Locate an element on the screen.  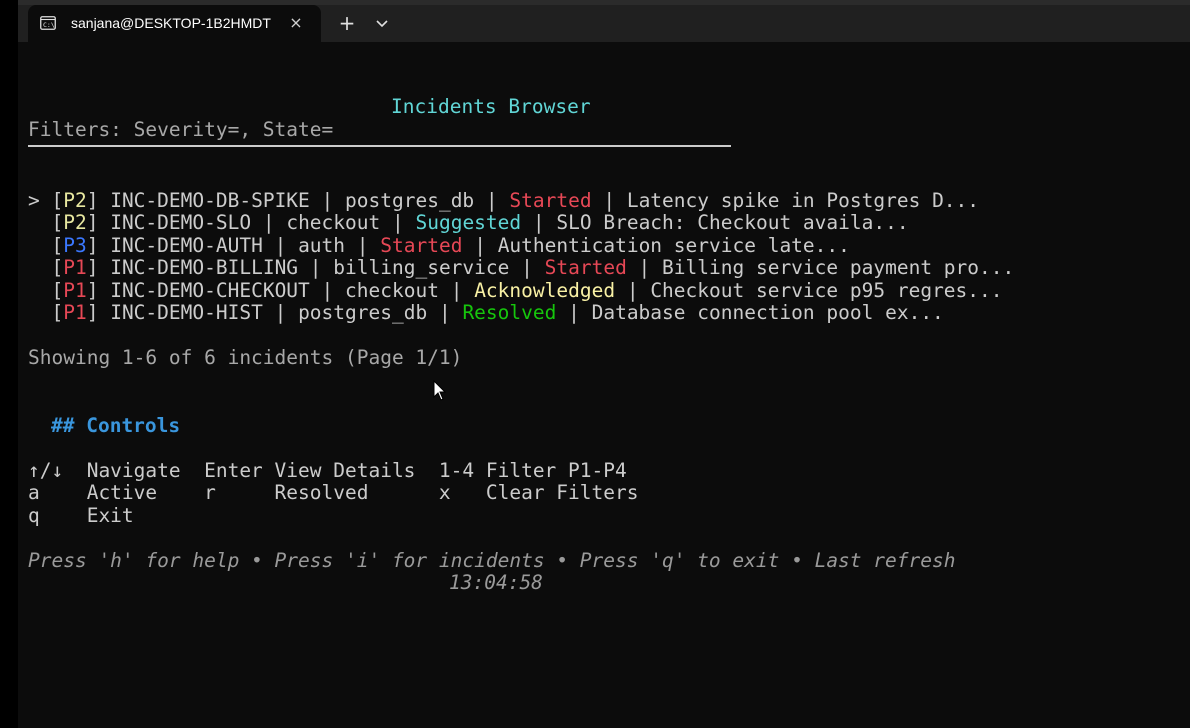
svg-text: C:\ is located at coordinates (49, 25).